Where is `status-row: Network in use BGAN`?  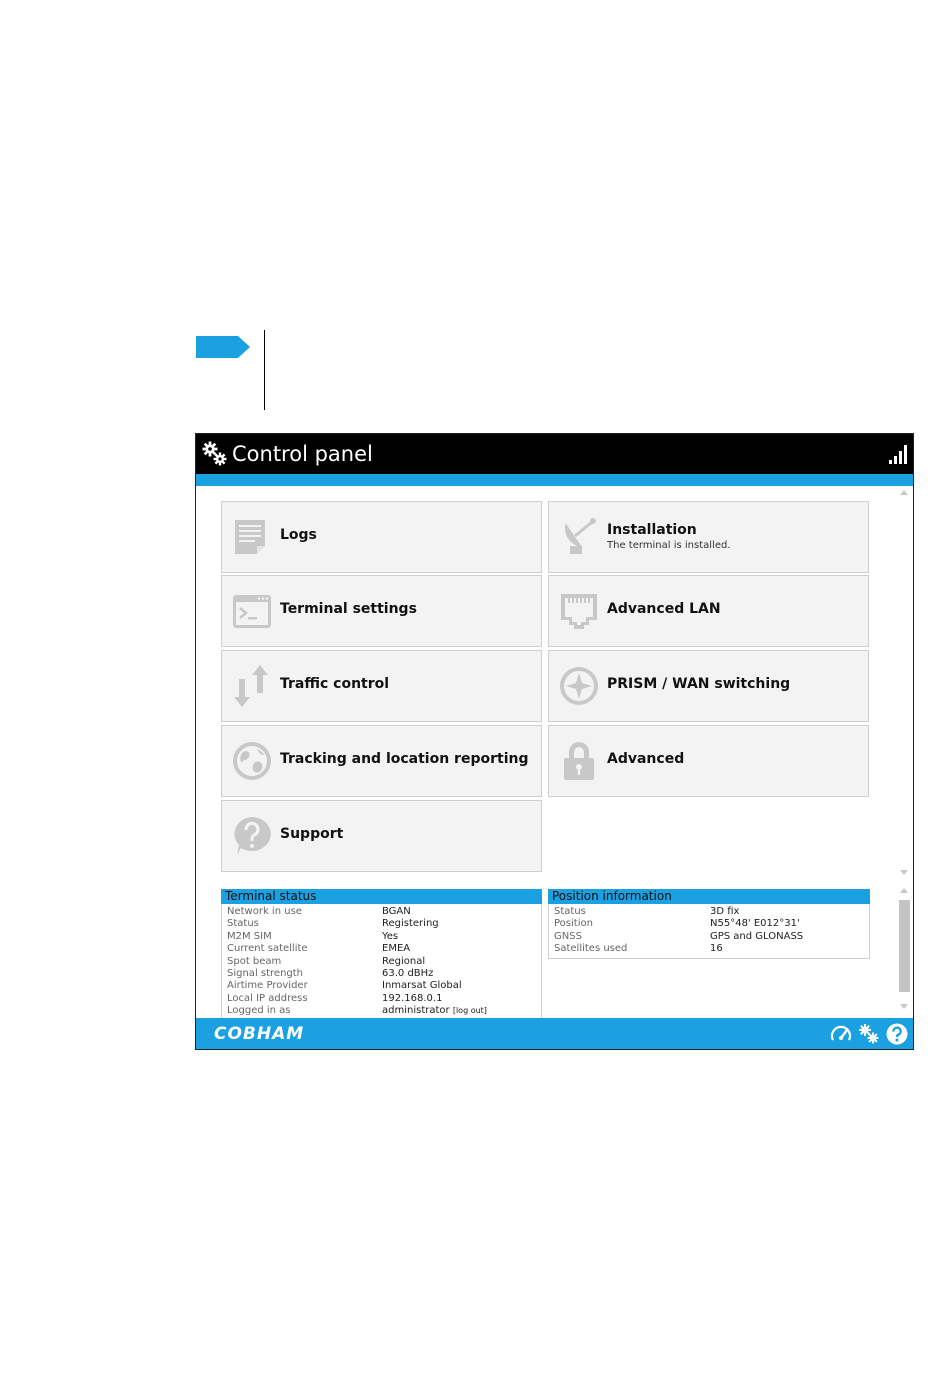
status-row: Network in use BGAN is located at coordinates (381, 912).